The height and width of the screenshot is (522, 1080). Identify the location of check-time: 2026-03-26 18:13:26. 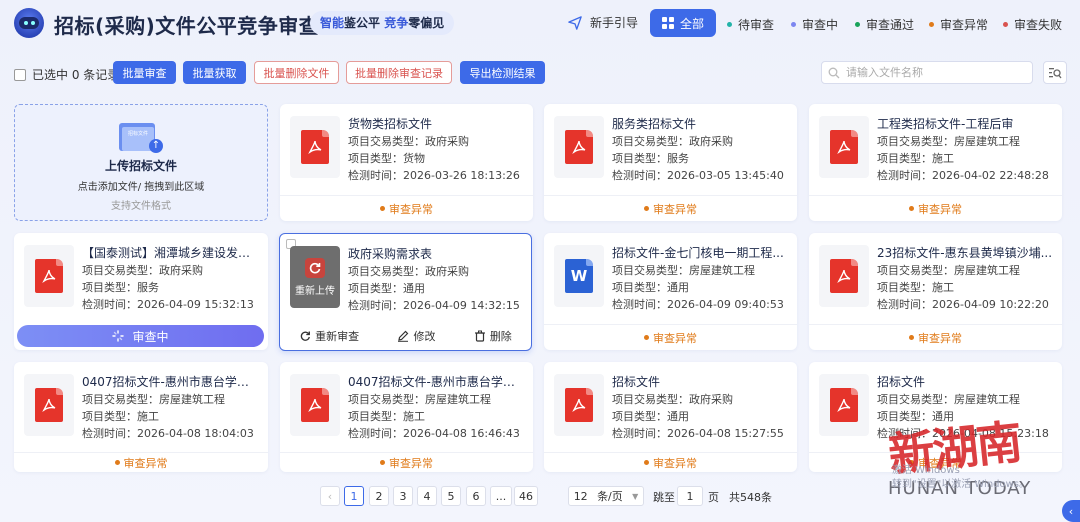
(461, 175).